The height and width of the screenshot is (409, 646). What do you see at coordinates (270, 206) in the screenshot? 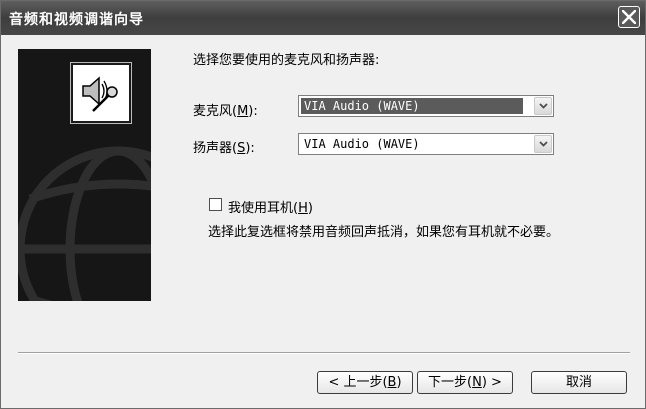
I see `headphones-checkbox-label: 我使用耳机(H)` at bounding box center [270, 206].